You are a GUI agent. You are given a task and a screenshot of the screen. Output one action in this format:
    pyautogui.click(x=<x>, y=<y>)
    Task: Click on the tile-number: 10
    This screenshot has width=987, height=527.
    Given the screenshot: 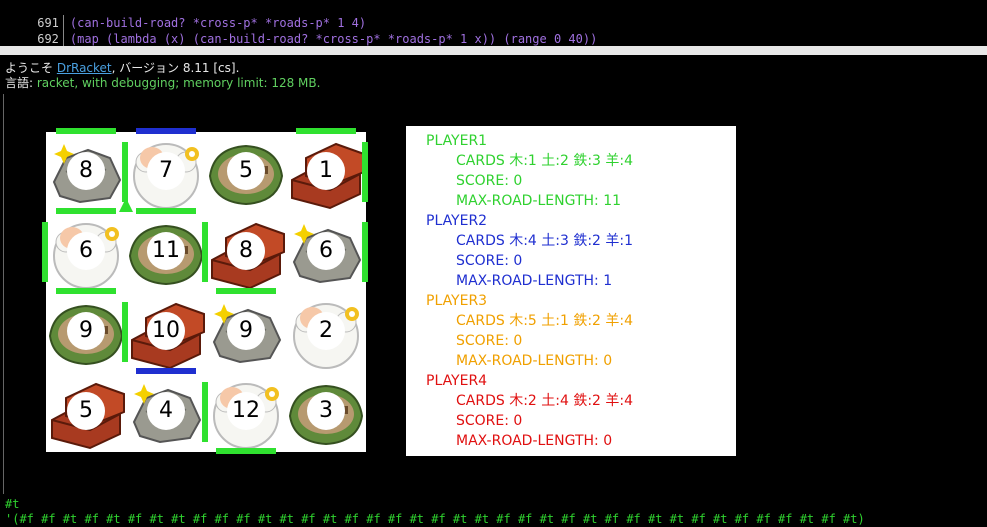 What is the action you would take?
    pyautogui.click(x=166, y=331)
    